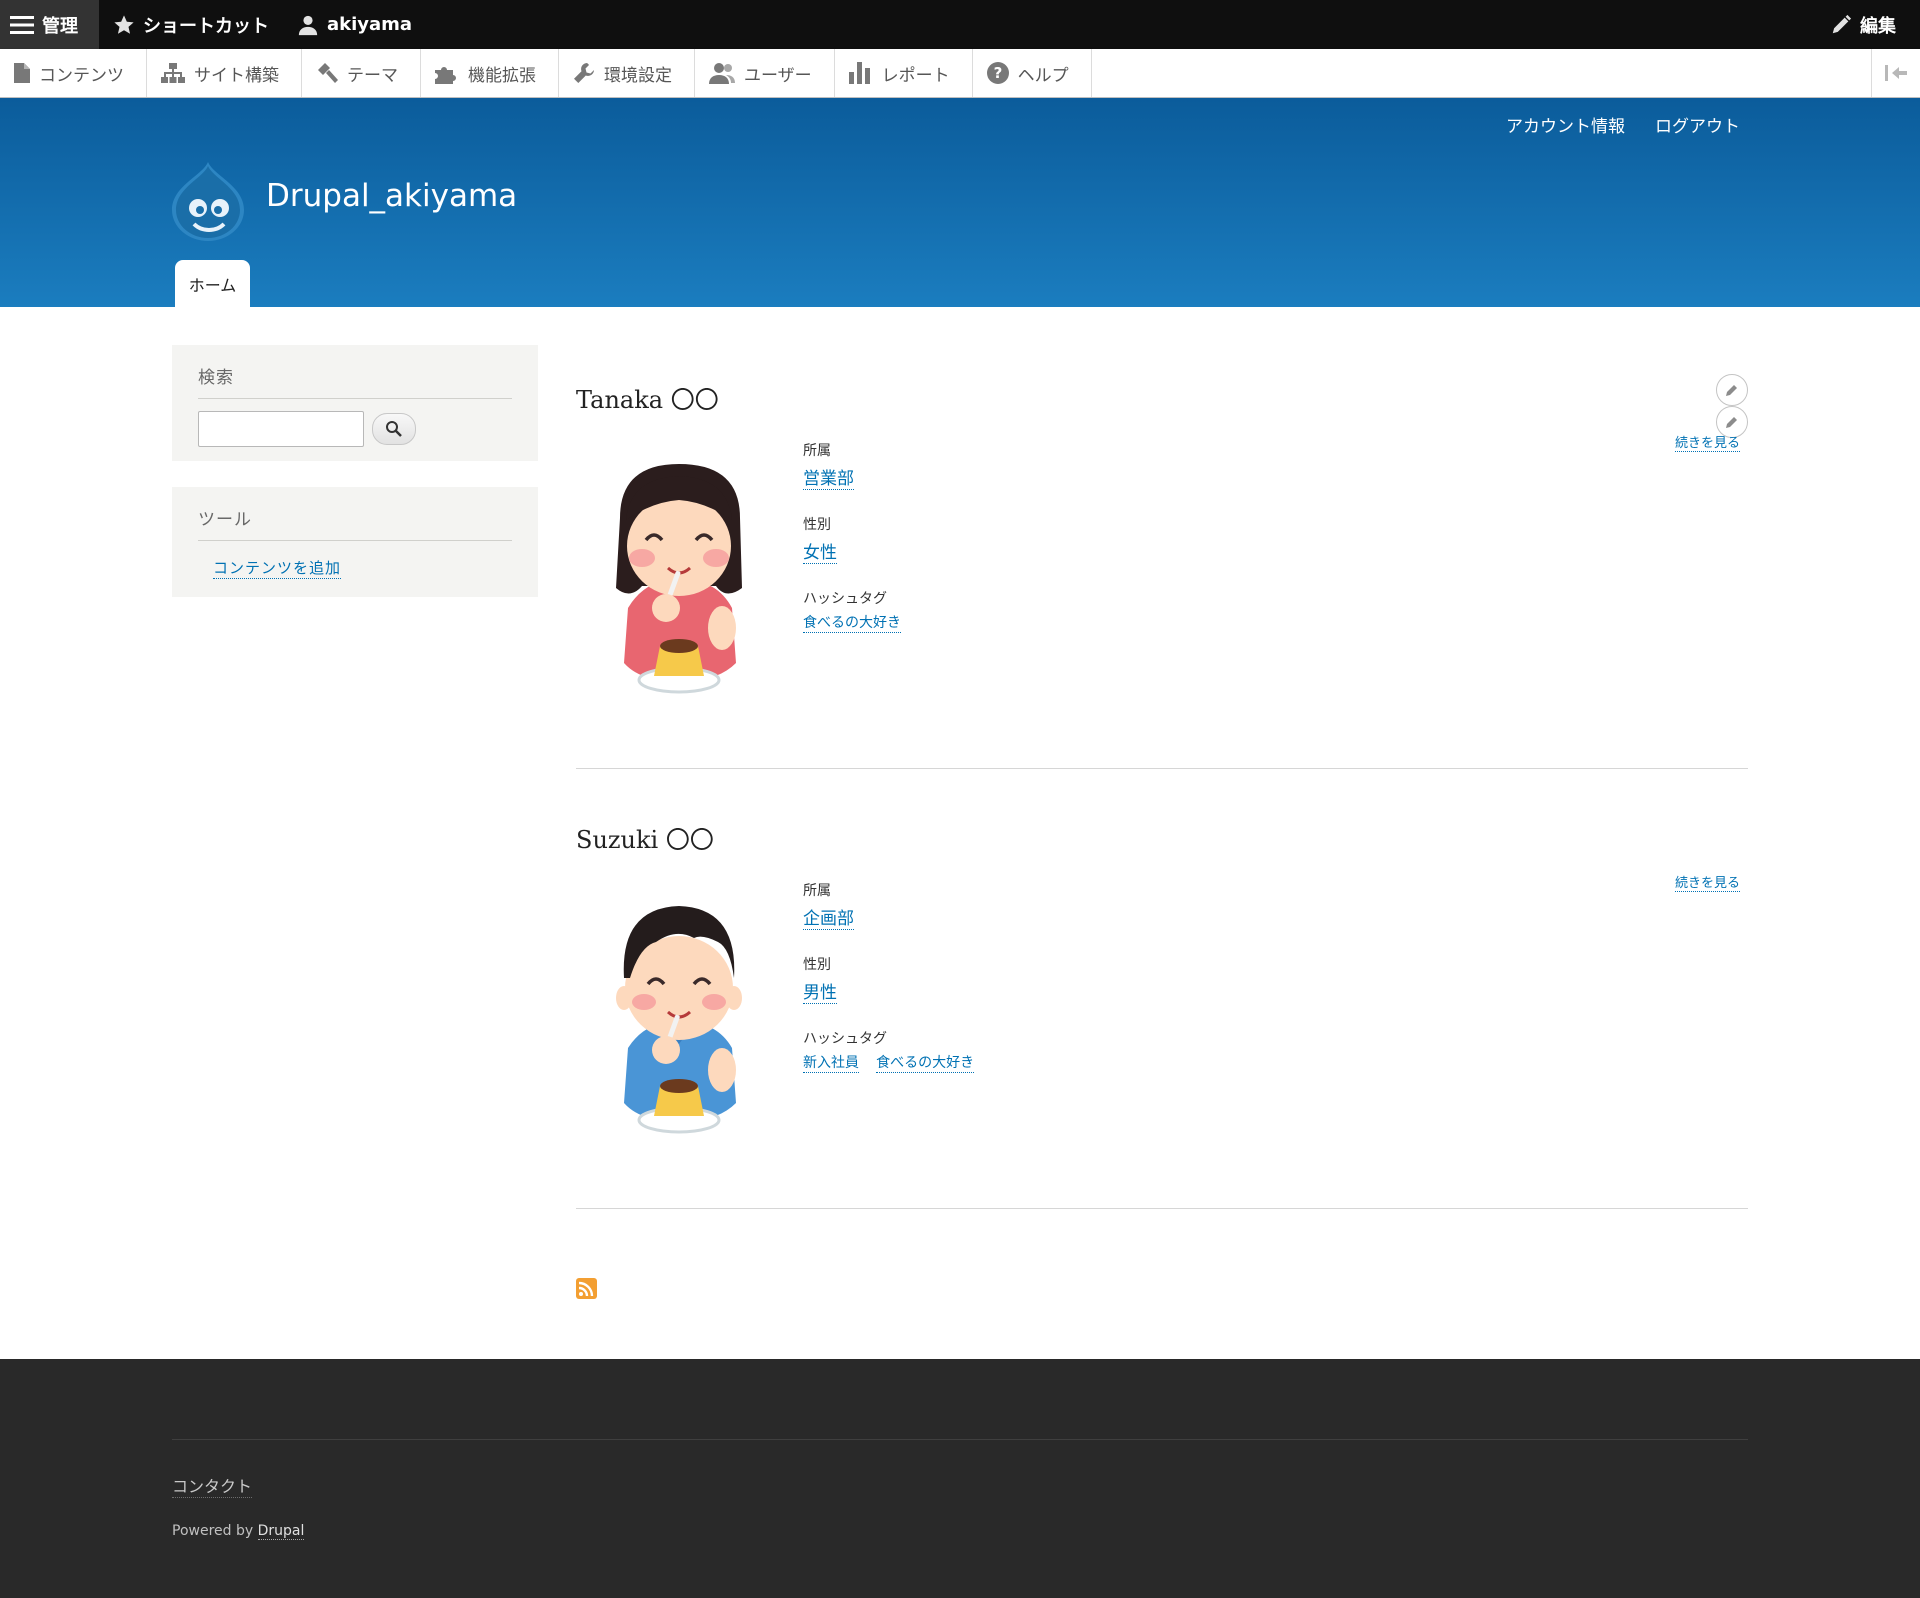 The width and height of the screenshot is (1920, 1598). Describe the element at coordinates (212, 1485) in the screenshot. I see `contact-link: コンタクト` at that location.